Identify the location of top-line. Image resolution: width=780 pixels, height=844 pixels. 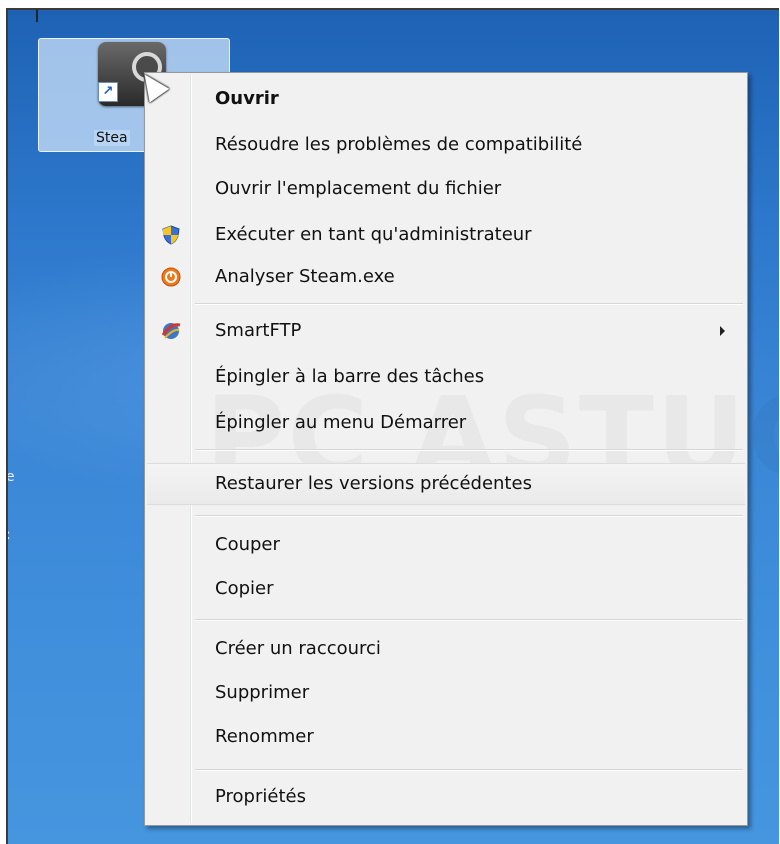
(37, 16).